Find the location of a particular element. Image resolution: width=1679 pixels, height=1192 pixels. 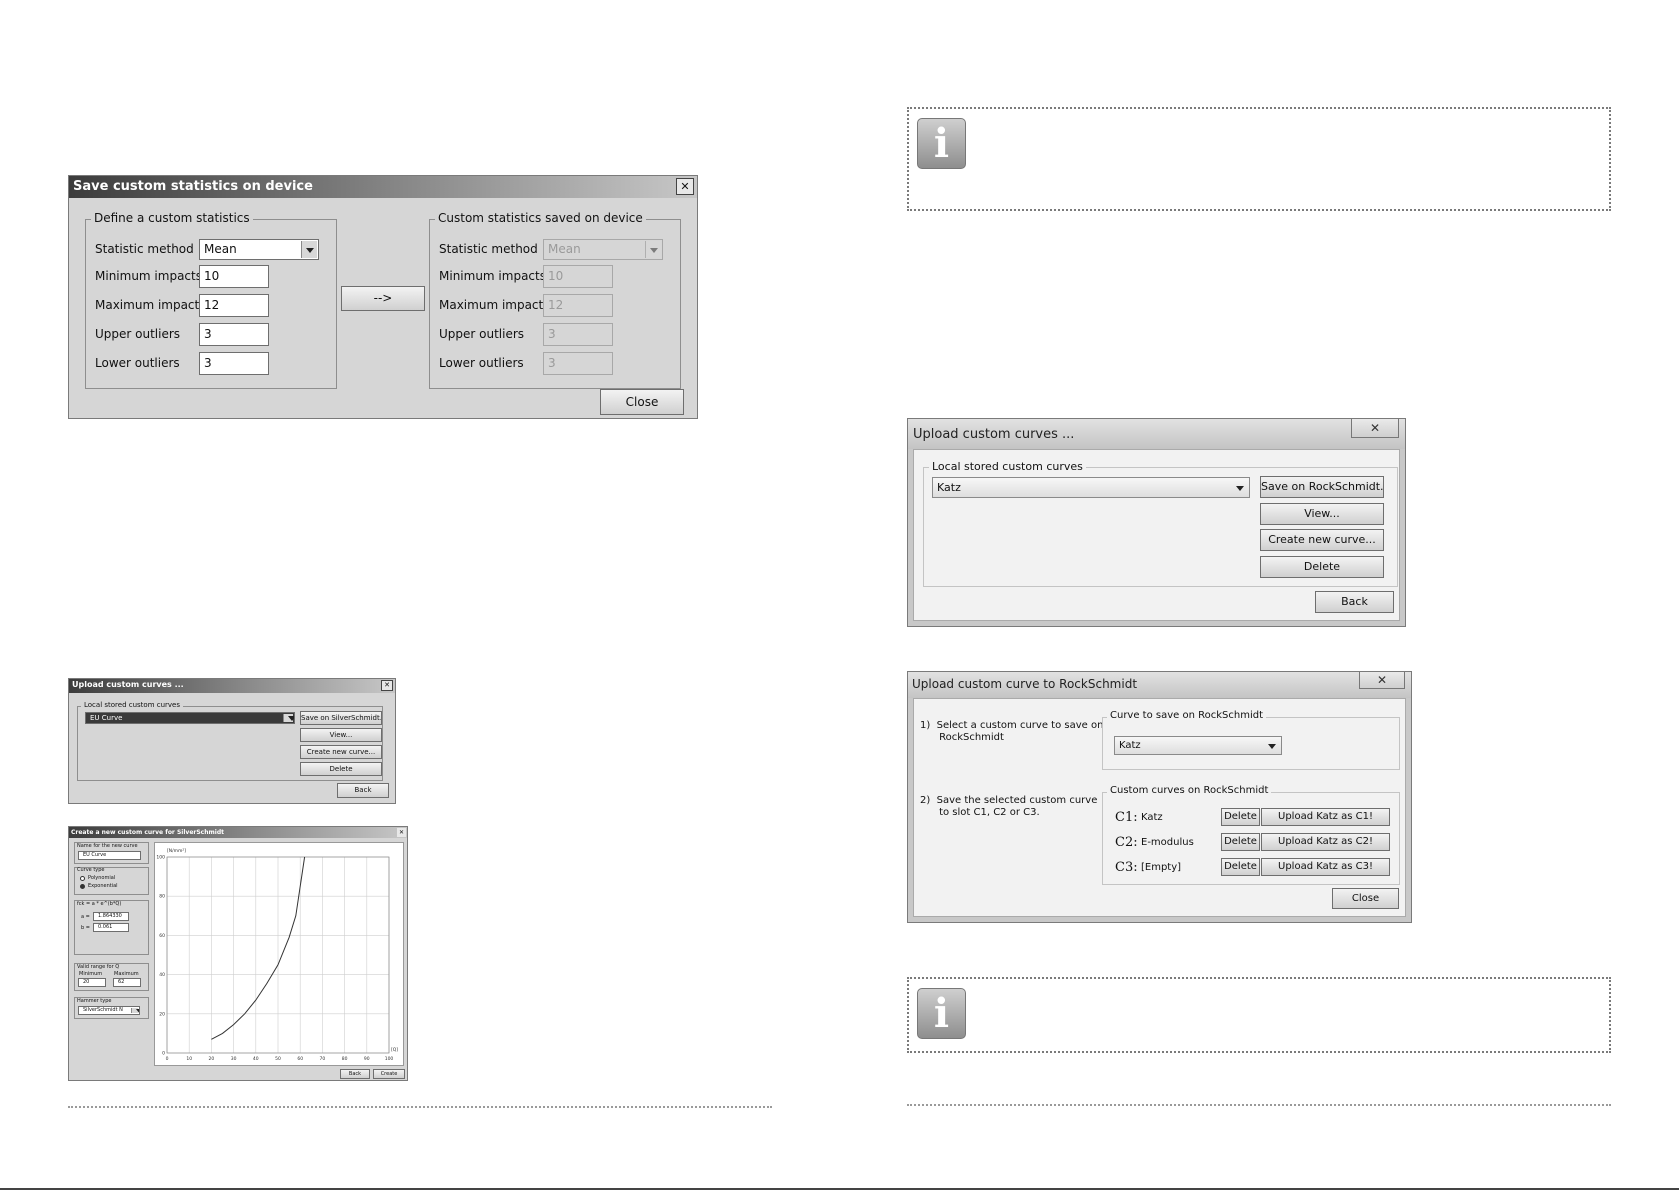

slot-c1-id: C1: is located at coordinates (1126, 817).